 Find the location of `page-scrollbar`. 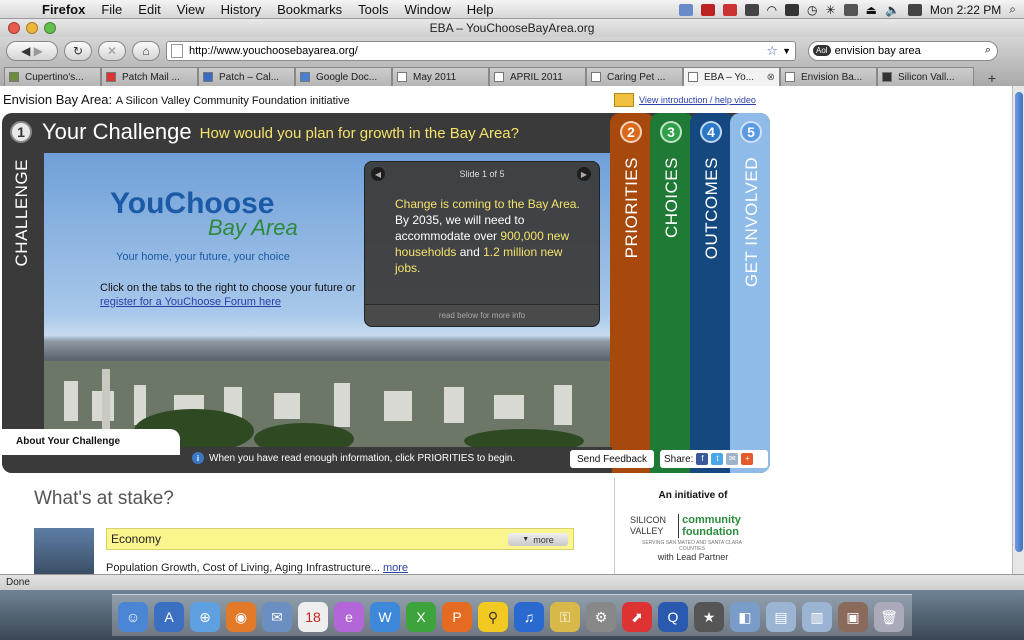

page-scrollbar is located at coordinates (1018, 330).